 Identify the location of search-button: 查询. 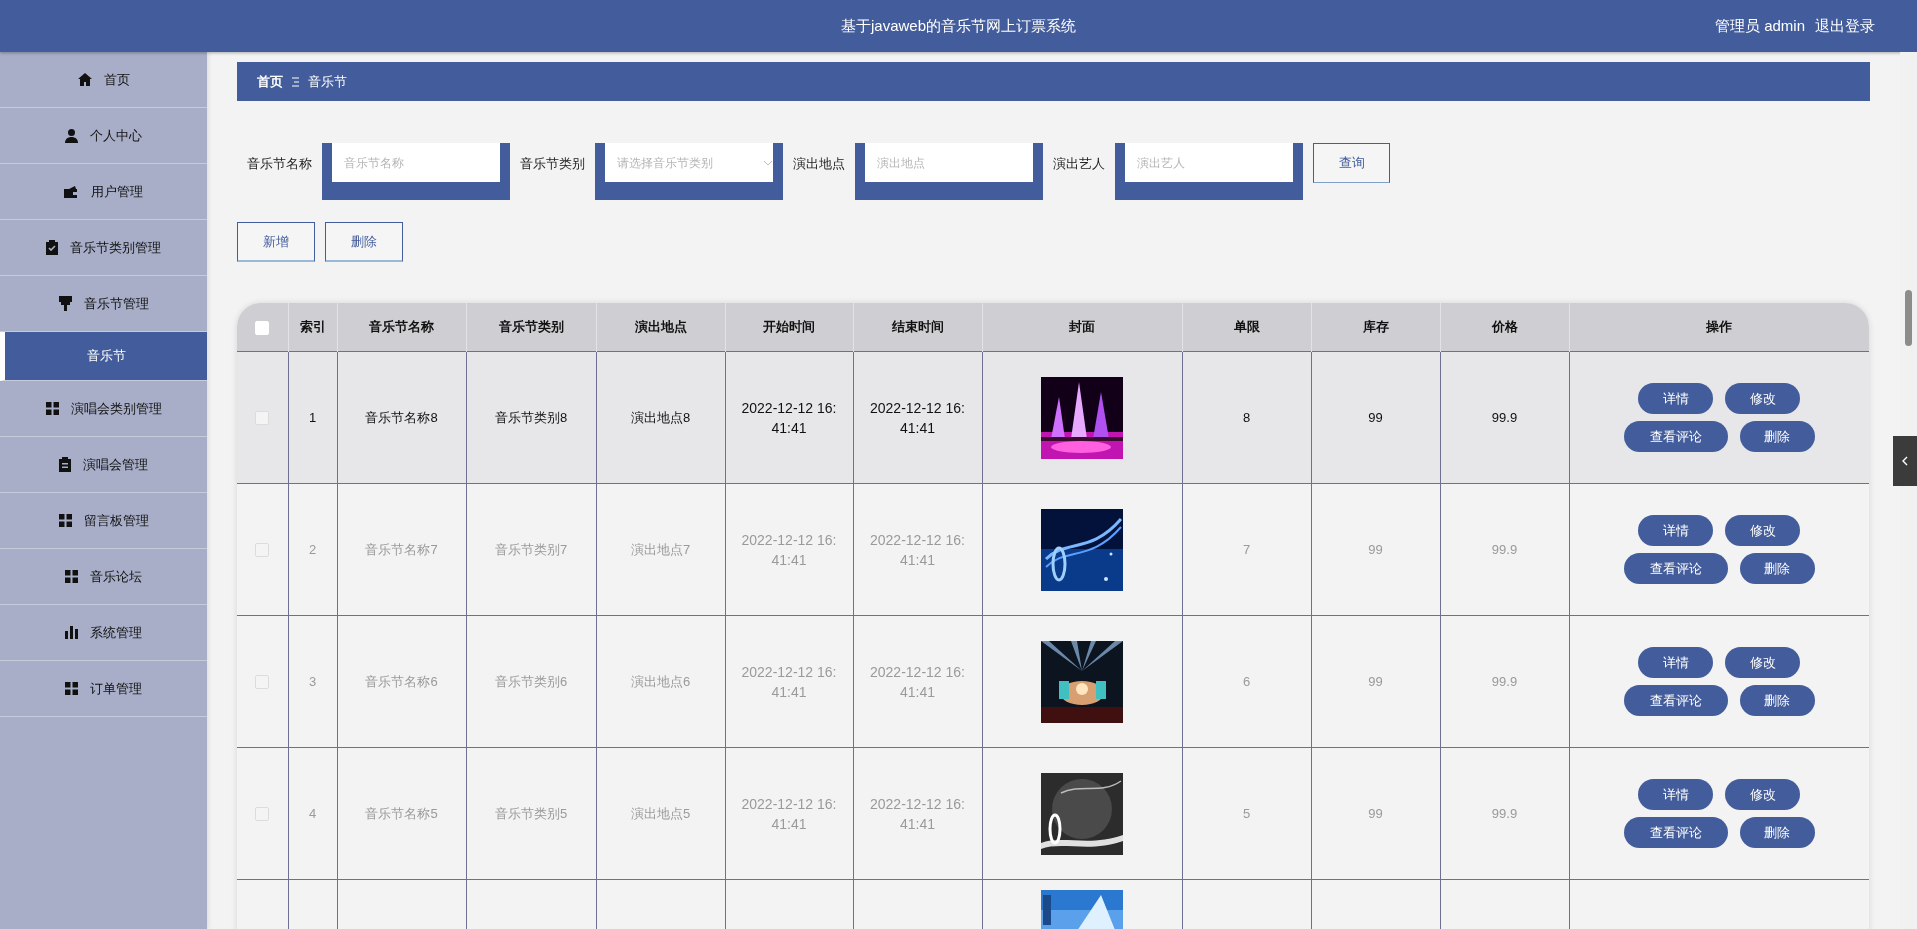
(1351, 163).